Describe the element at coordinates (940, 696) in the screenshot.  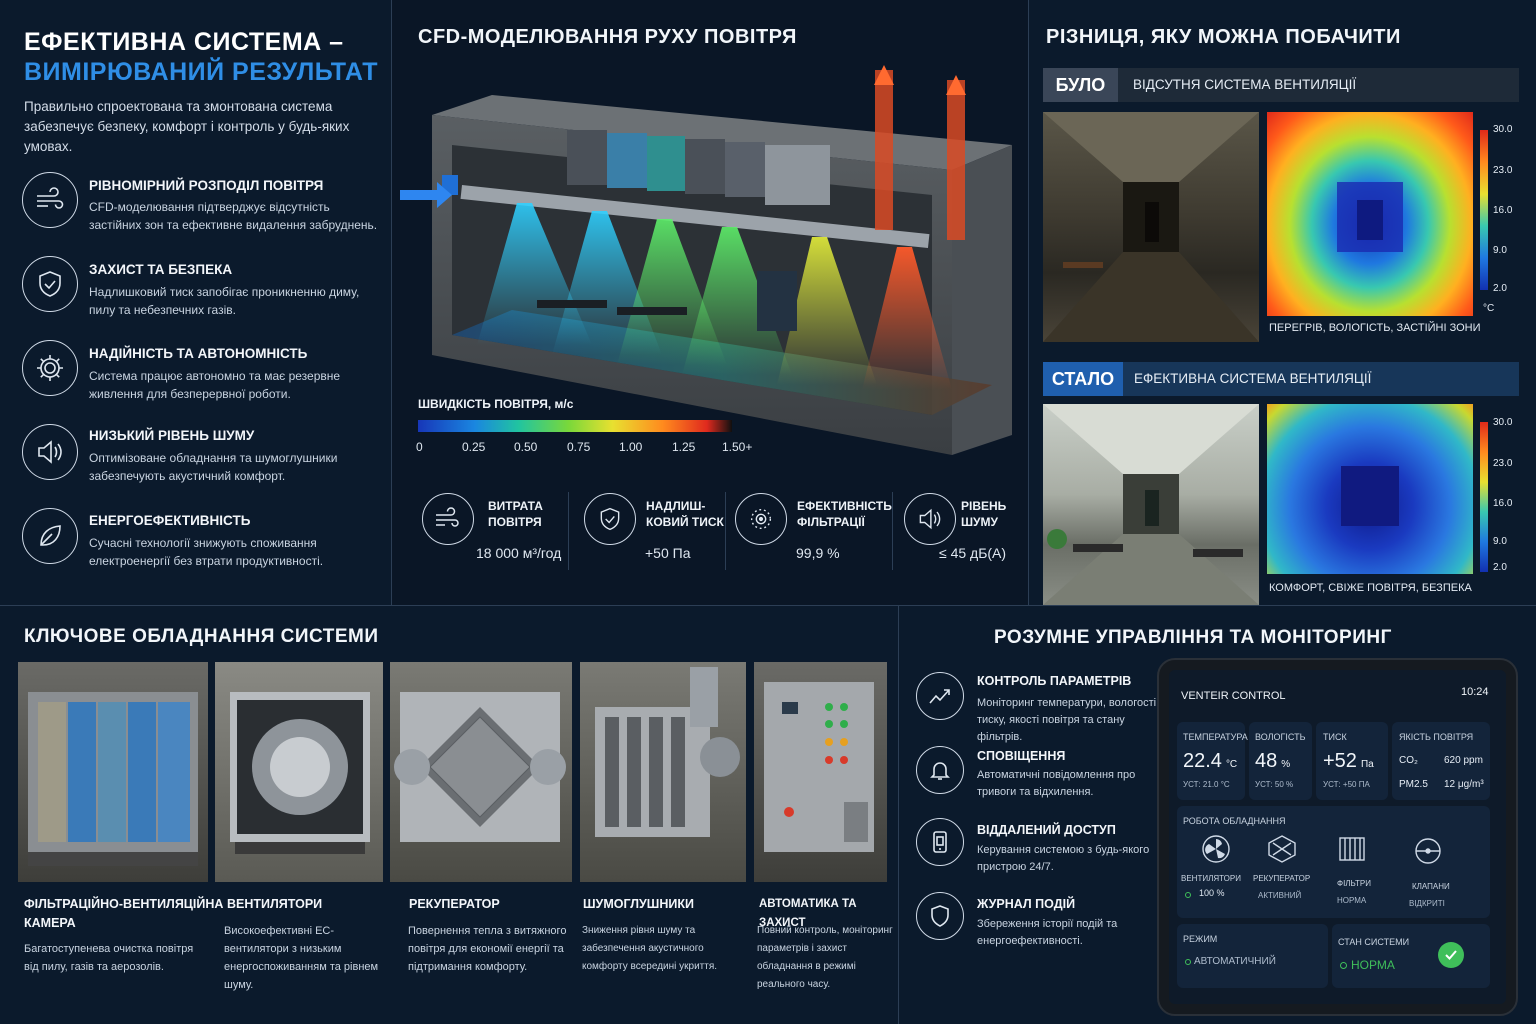
I see `chart-icon` at that location.